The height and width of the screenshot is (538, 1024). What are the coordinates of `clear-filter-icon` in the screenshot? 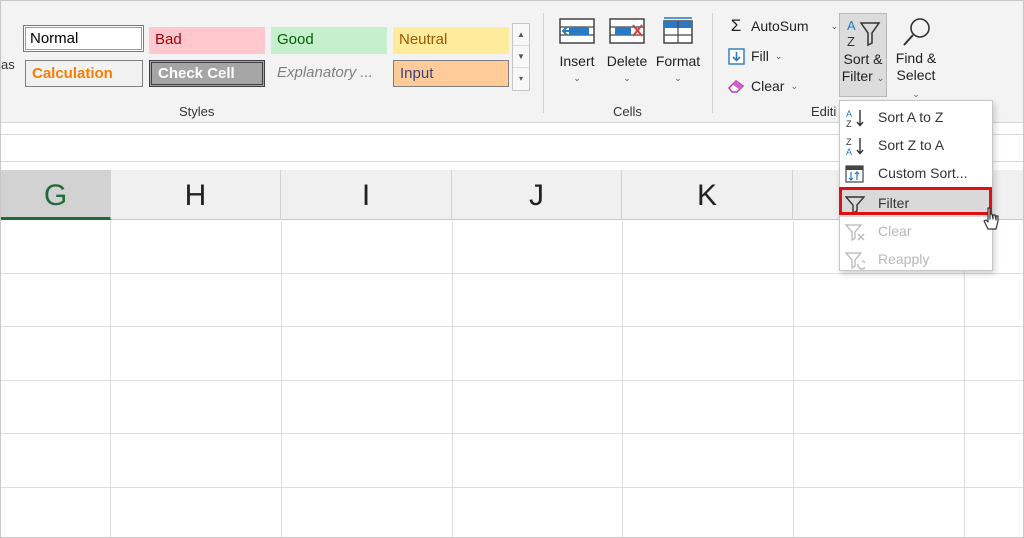 It's located at (855, 232).